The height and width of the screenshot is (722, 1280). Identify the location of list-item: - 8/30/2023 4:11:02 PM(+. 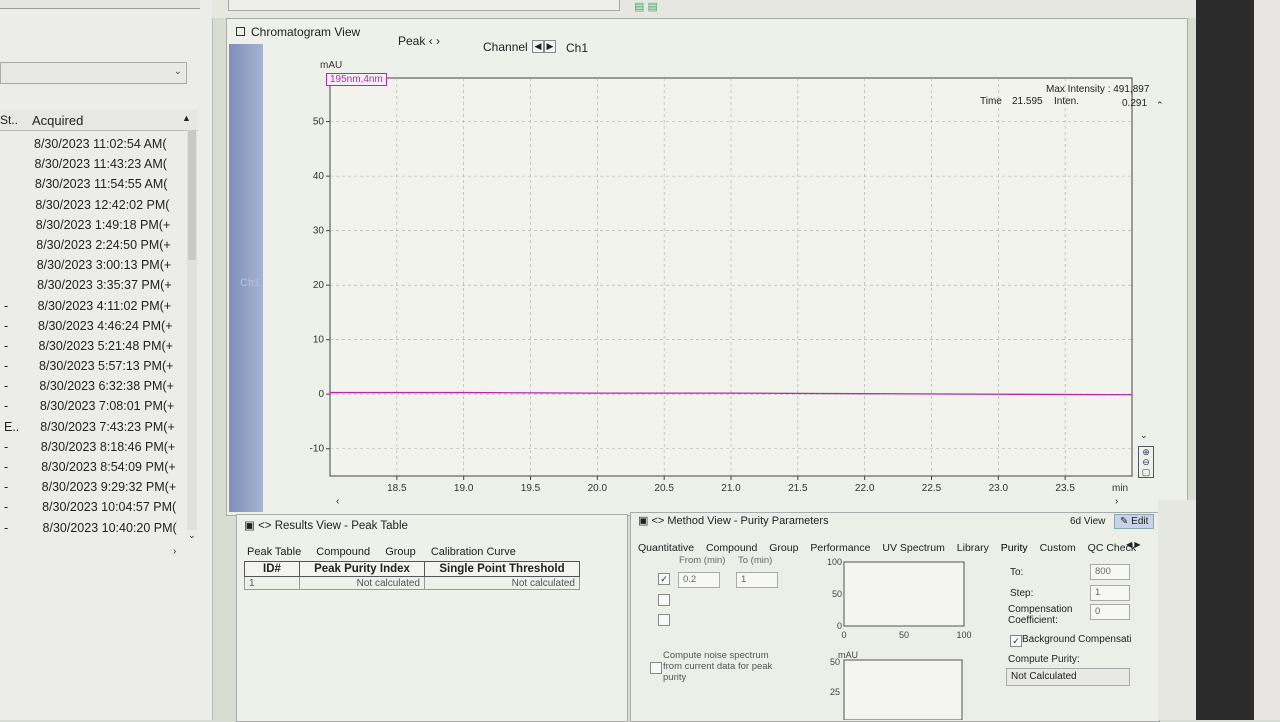
(99, 306).